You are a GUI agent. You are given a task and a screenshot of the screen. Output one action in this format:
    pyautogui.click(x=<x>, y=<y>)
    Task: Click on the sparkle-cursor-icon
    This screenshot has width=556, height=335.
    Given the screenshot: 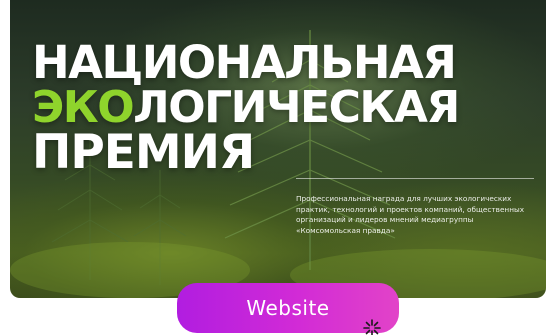 What is the action you would take?
    pyautogui.click(x=372, y=327)
    